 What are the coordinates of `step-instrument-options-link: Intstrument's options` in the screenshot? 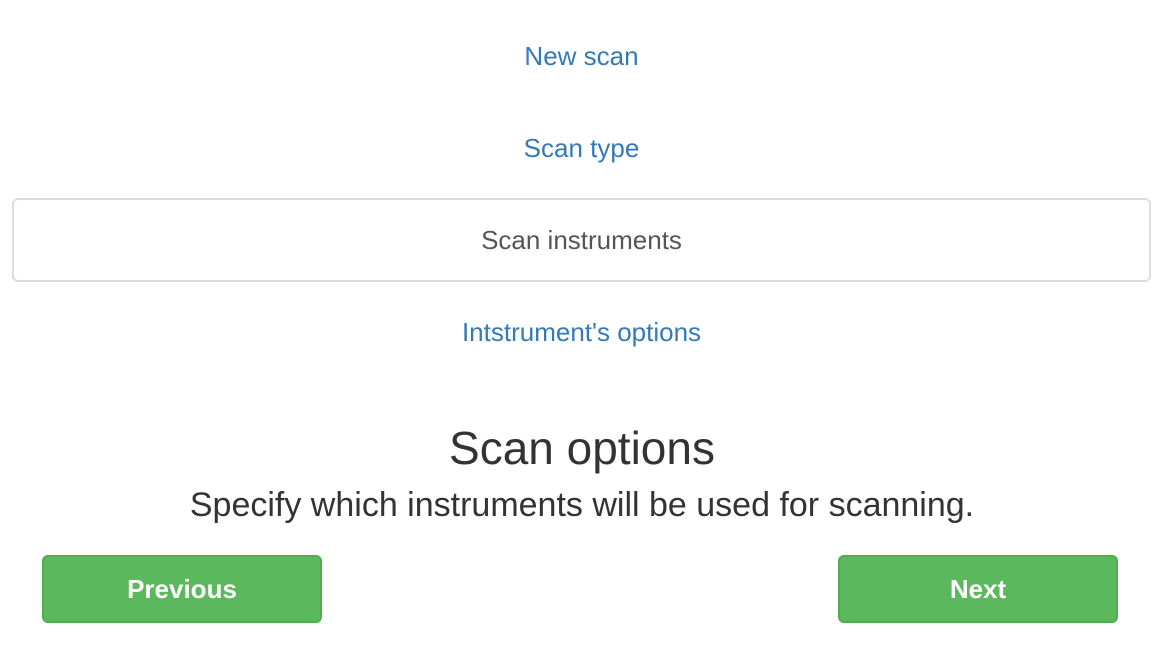 It's located at (581, 332).